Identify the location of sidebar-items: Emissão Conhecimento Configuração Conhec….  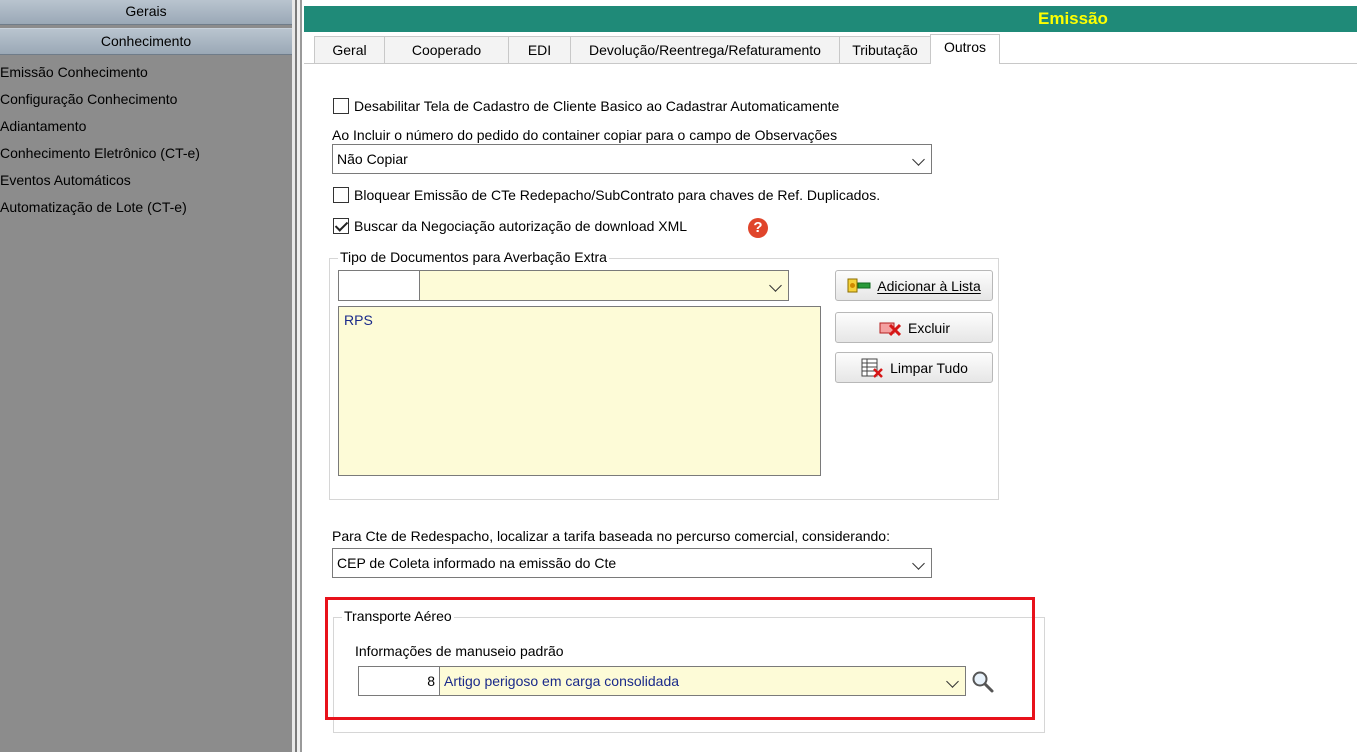
(146, 140).